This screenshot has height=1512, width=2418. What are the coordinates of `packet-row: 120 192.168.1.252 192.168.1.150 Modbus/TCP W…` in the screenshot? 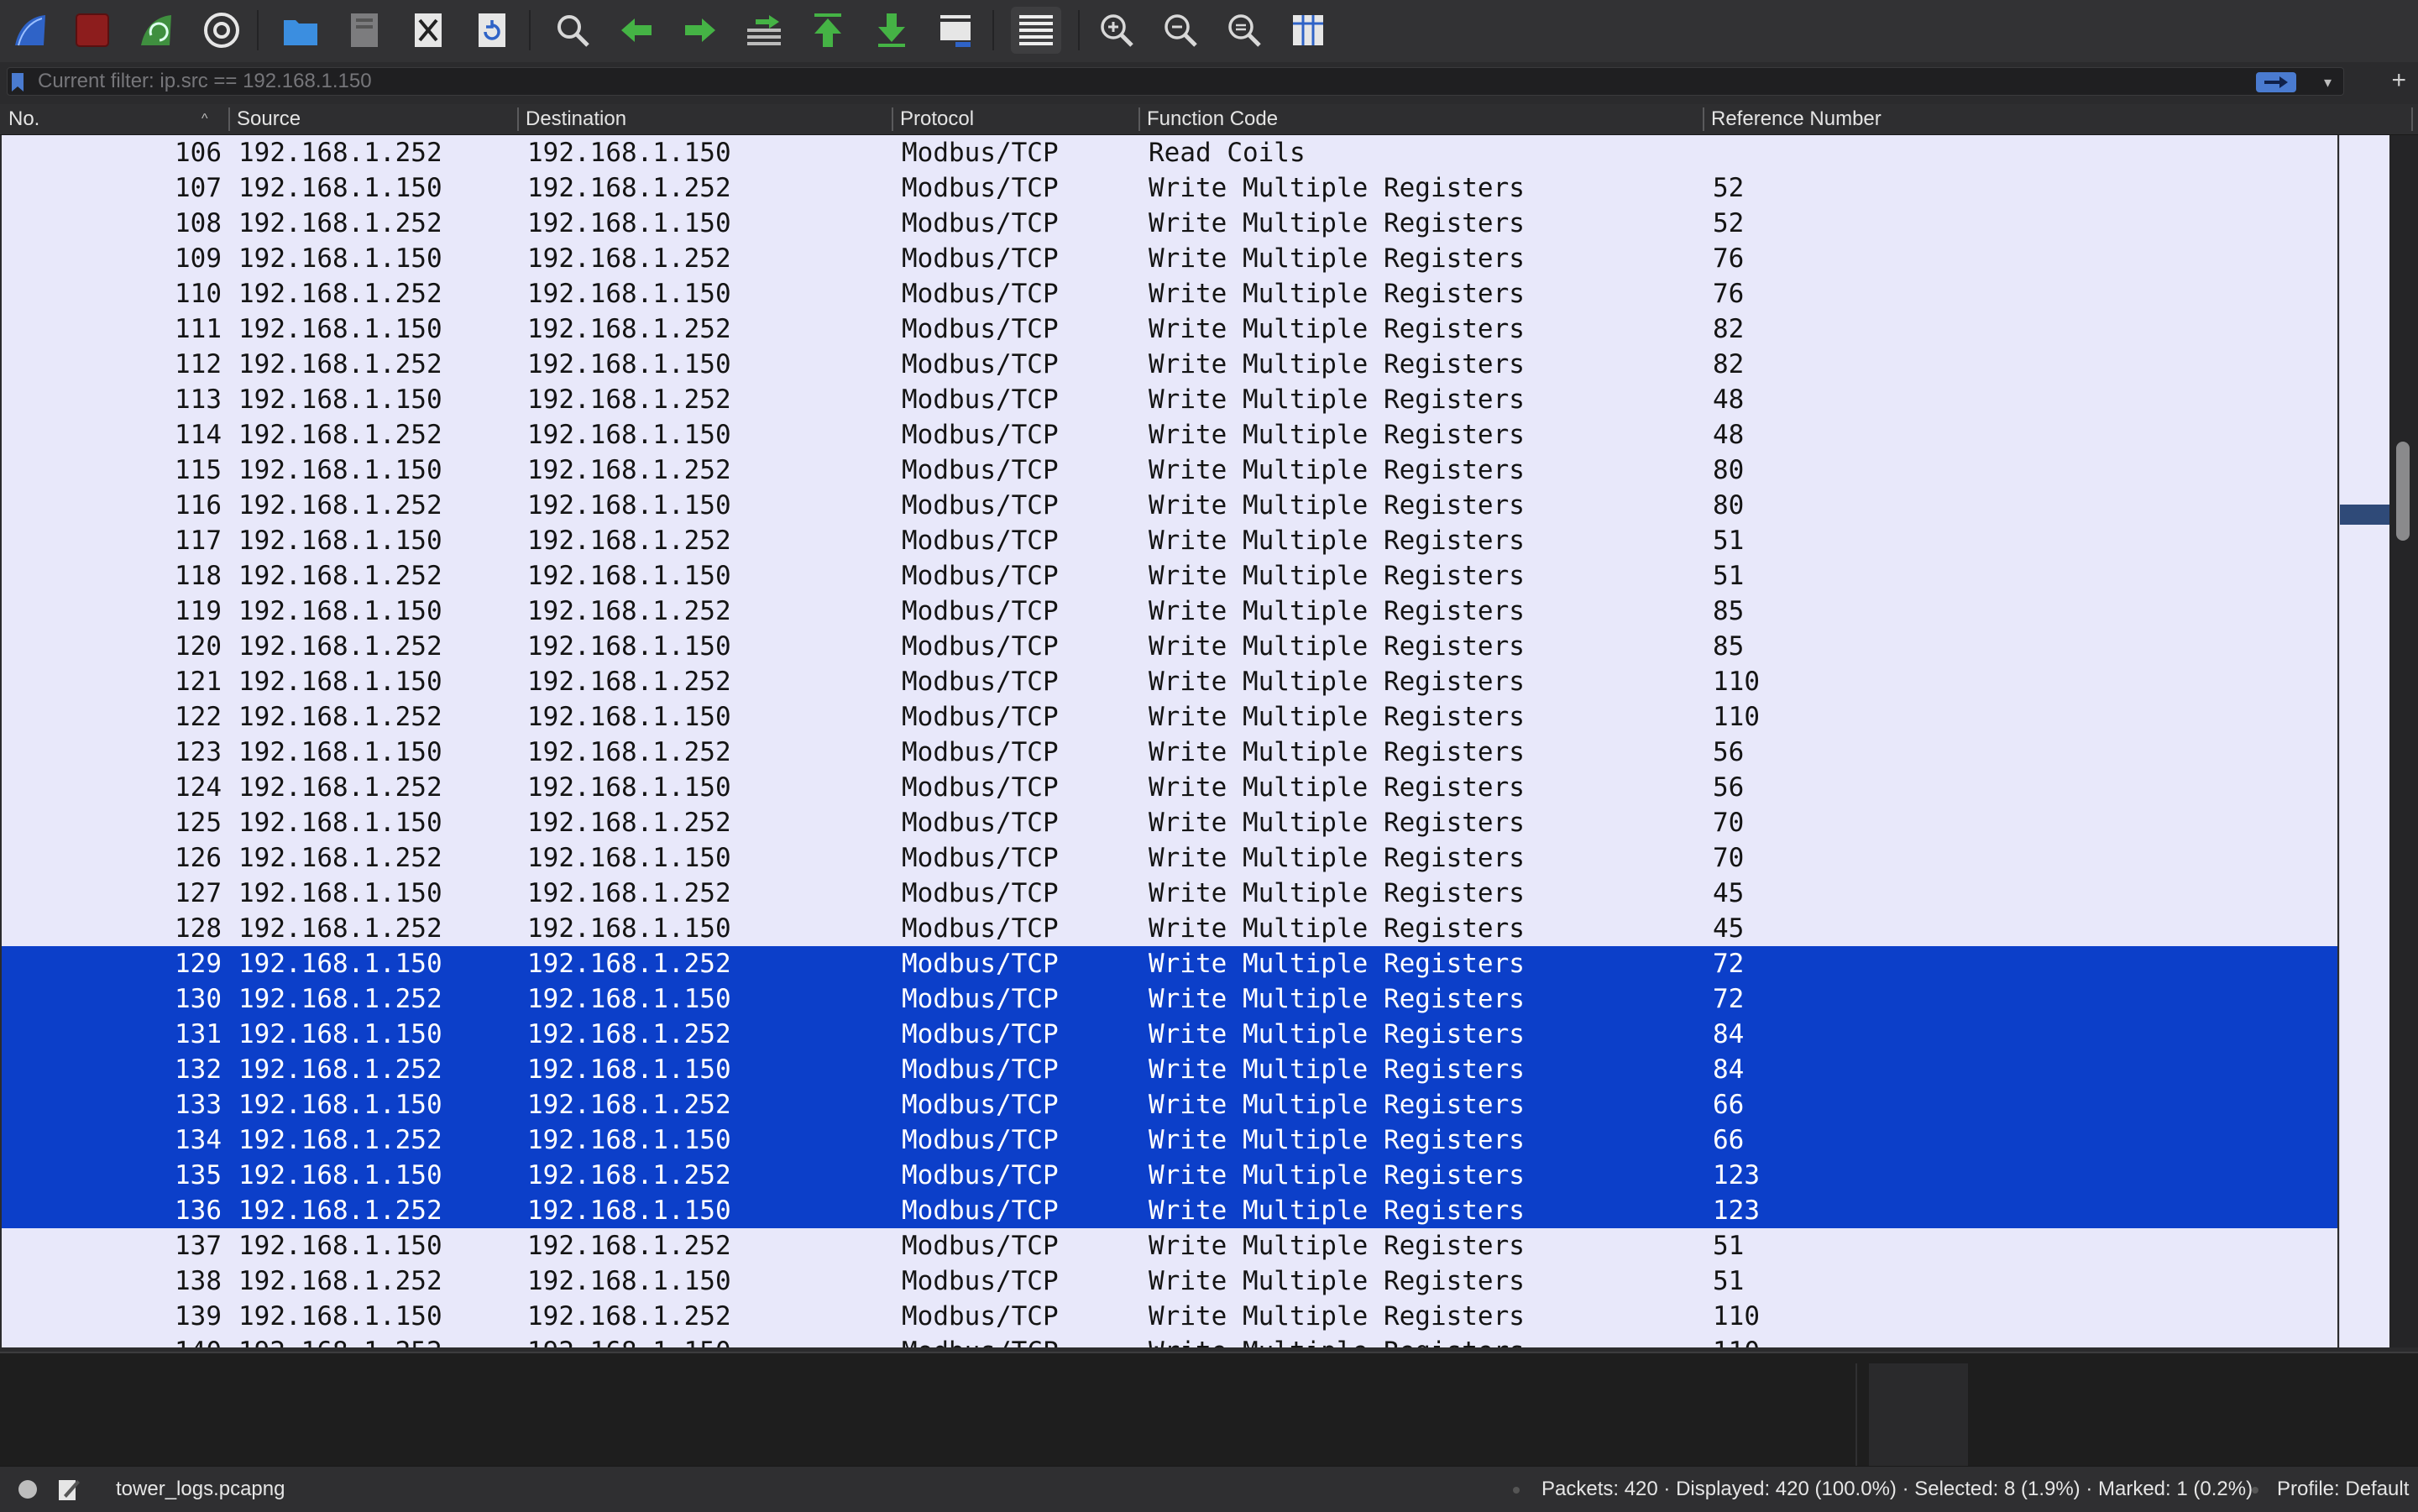 It's located at (1169, 646).